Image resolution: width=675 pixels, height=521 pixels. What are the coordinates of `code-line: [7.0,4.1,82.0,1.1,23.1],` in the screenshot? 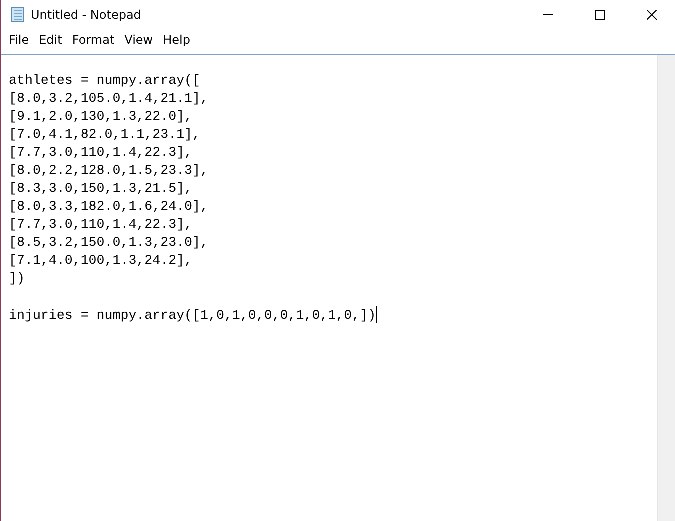 It's located at (105, 135).